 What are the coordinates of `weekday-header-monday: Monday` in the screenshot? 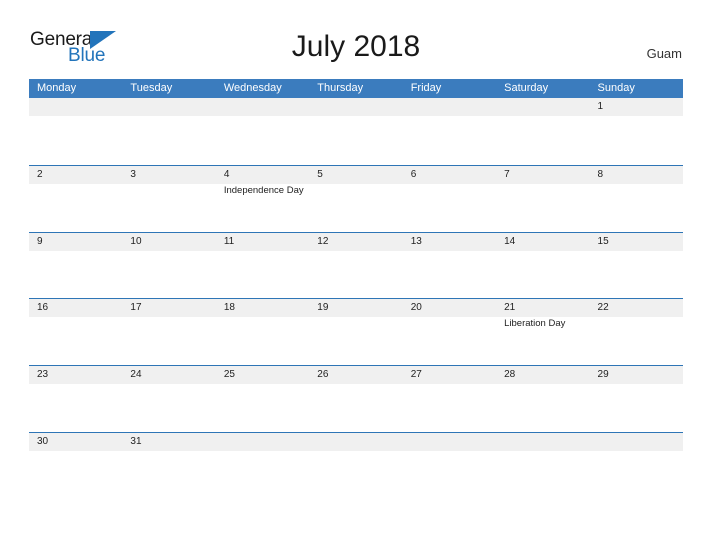 It's located at (57, 88).